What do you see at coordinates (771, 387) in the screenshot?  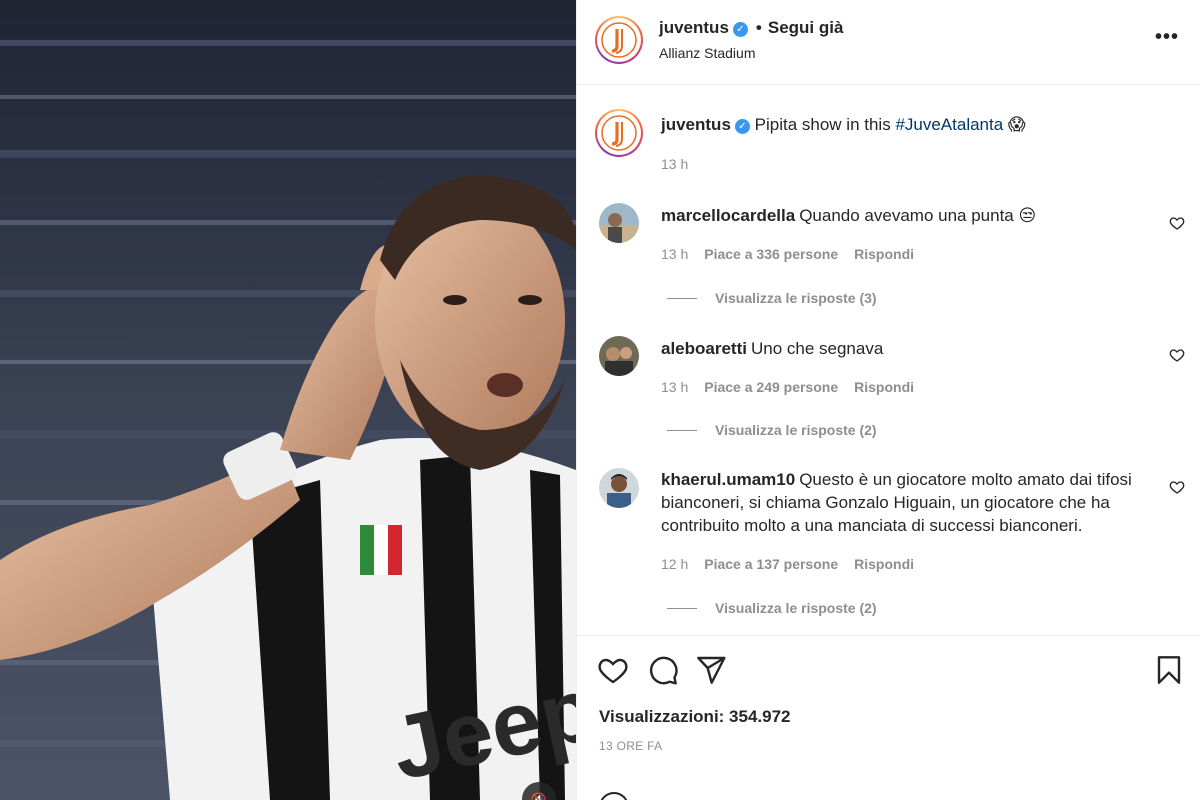 I see `comment-likes: Piace a 249 persone` at bounding box center [771, 387].